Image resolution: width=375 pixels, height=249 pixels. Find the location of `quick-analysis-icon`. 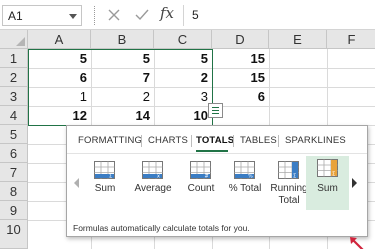

quick-analysis-icon is located at coordinates (215, 107).